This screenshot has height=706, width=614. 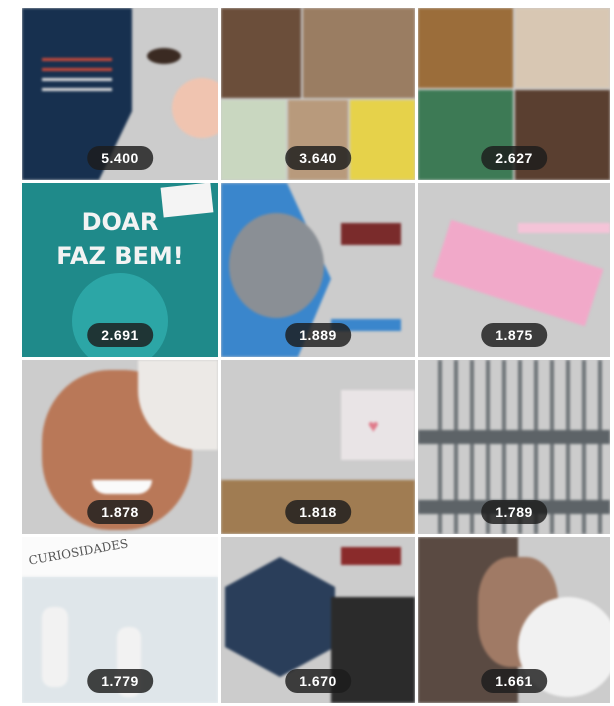 What do you see at coordinates (120, 239) in the screenshot?
I see `tile-title: DOAR FAZ BEM!` at bounding box center [120, 239].